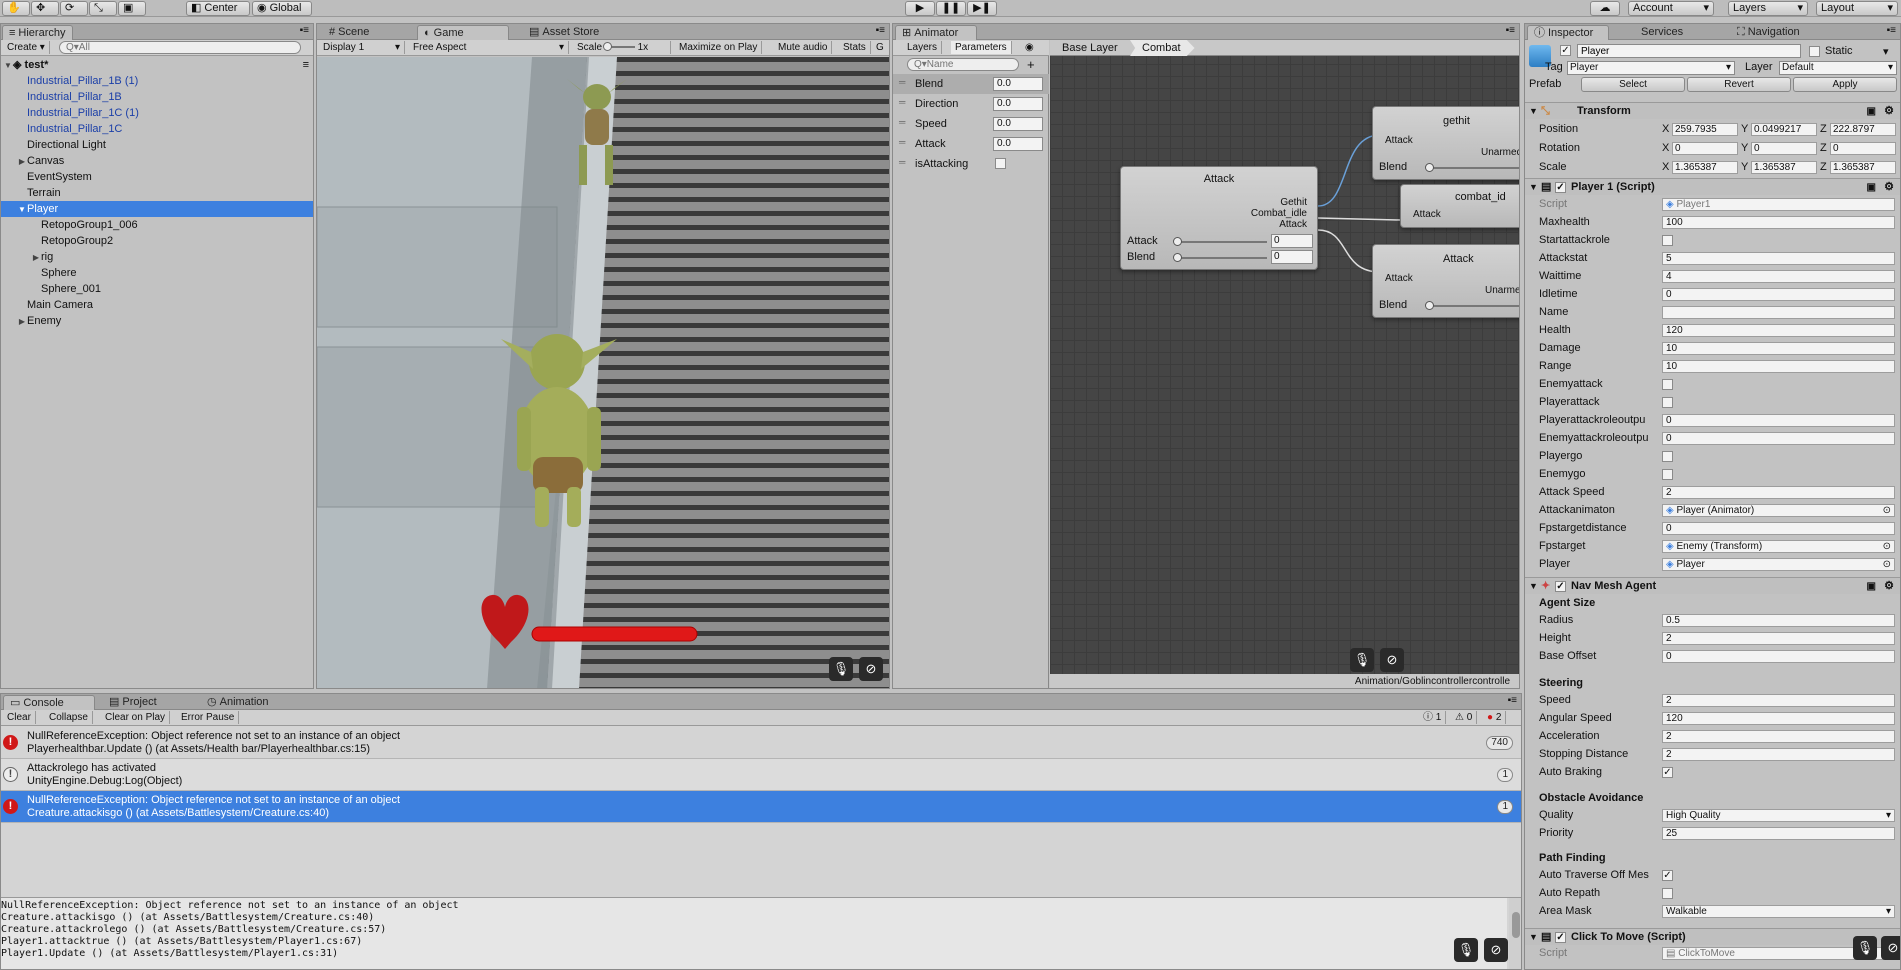 Image resolution: width=1901 pixels, height=970 pixels. Describe the element at coordinates (1689, 51) in the screenshot. I see `gameobject-name-input` at that location.